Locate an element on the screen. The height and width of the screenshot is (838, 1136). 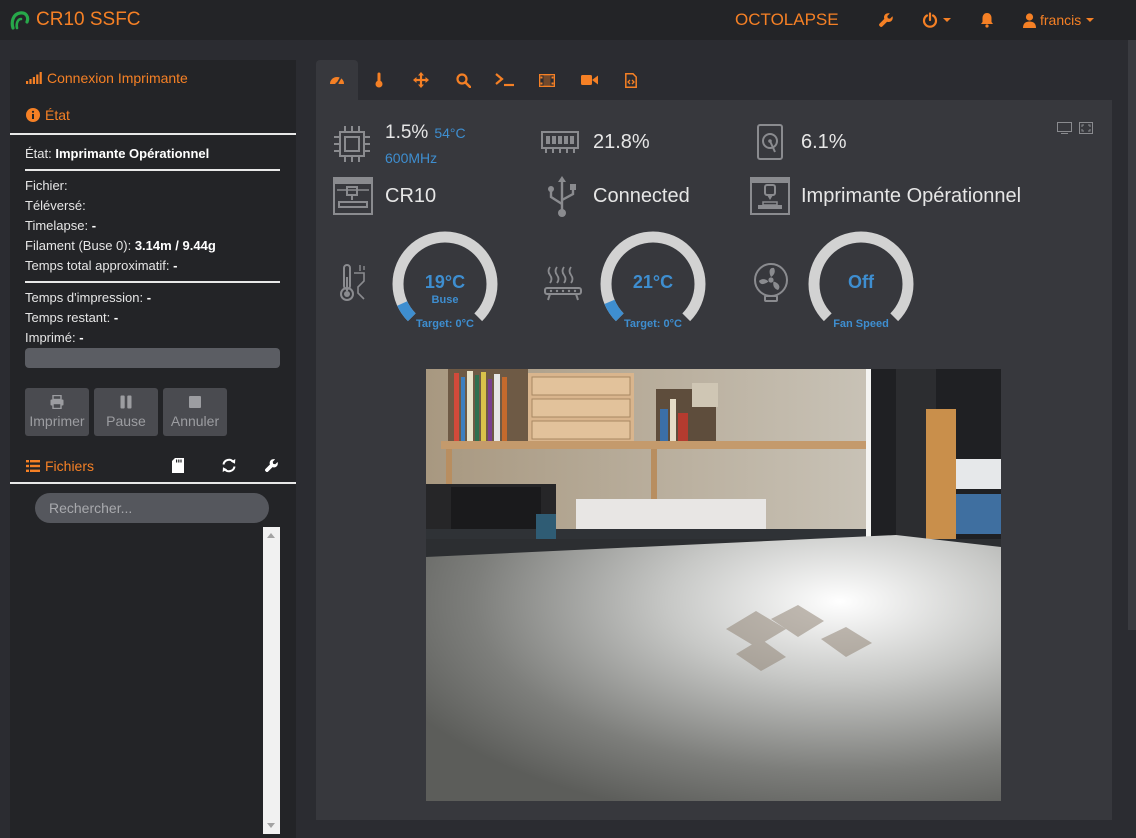
tab-control is located at coordinates (421, 80).